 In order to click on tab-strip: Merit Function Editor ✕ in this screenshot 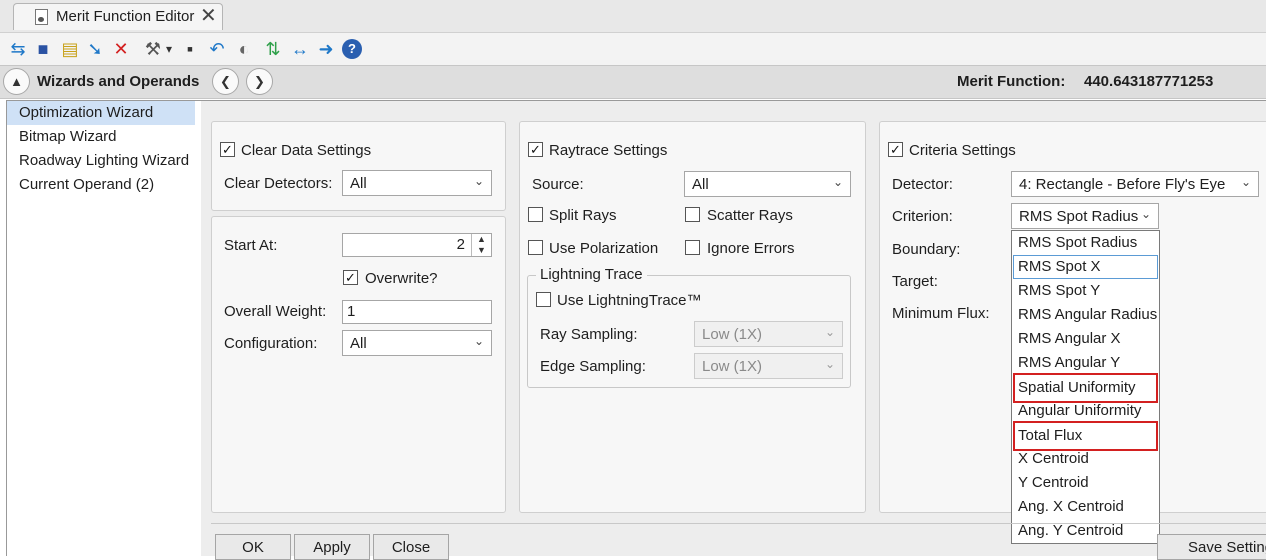, I will do `click(633, 16)`.